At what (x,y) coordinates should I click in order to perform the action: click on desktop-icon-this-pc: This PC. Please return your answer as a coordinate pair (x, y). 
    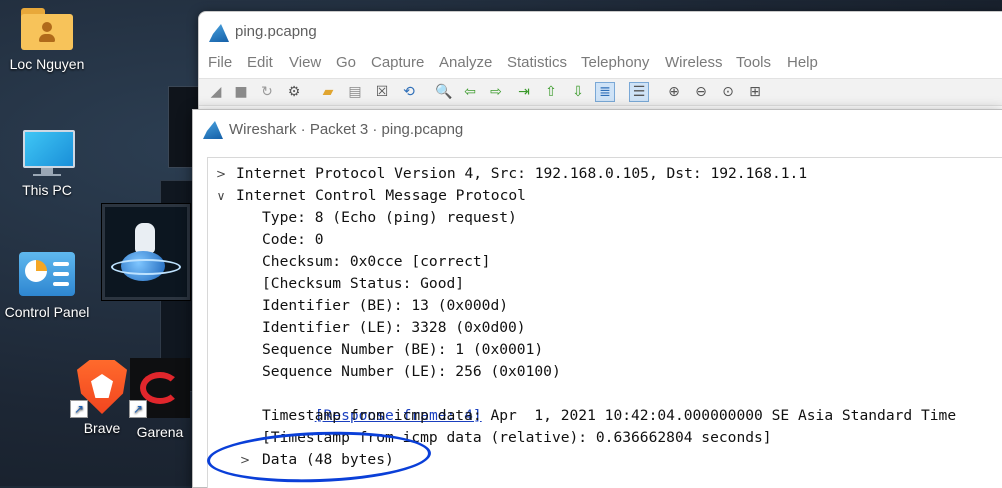
    Looking at the image, I should click on (47, 164).